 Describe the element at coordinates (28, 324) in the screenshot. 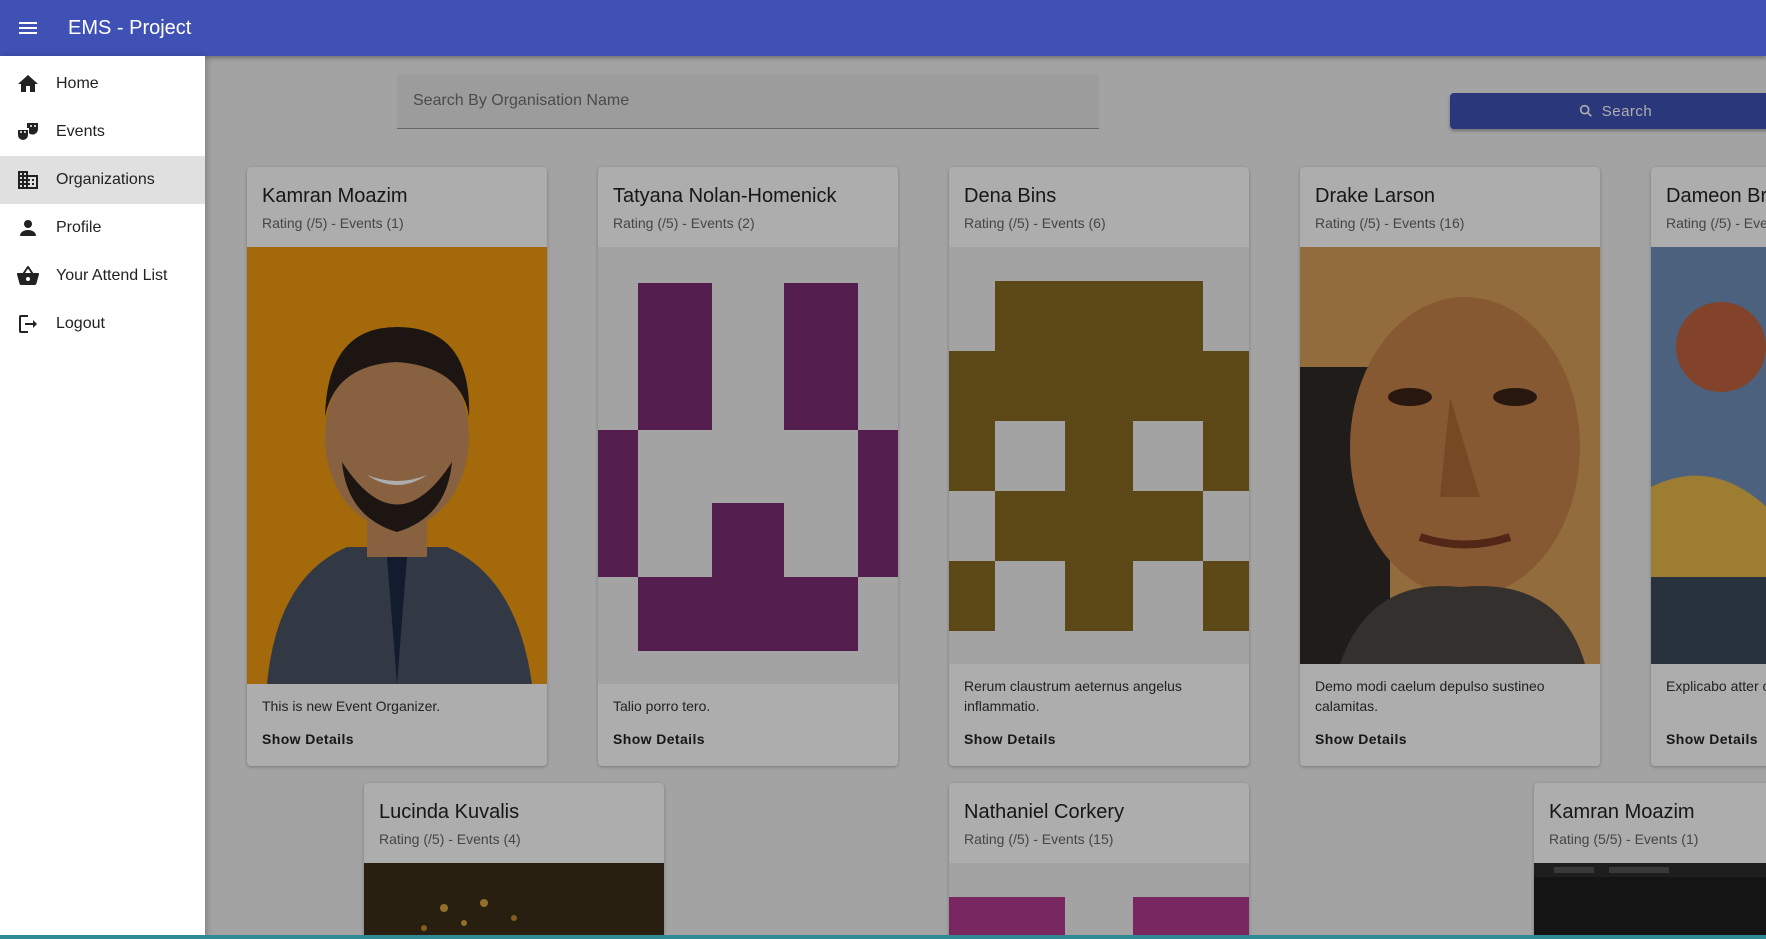

I see `logout-icon` at that location.